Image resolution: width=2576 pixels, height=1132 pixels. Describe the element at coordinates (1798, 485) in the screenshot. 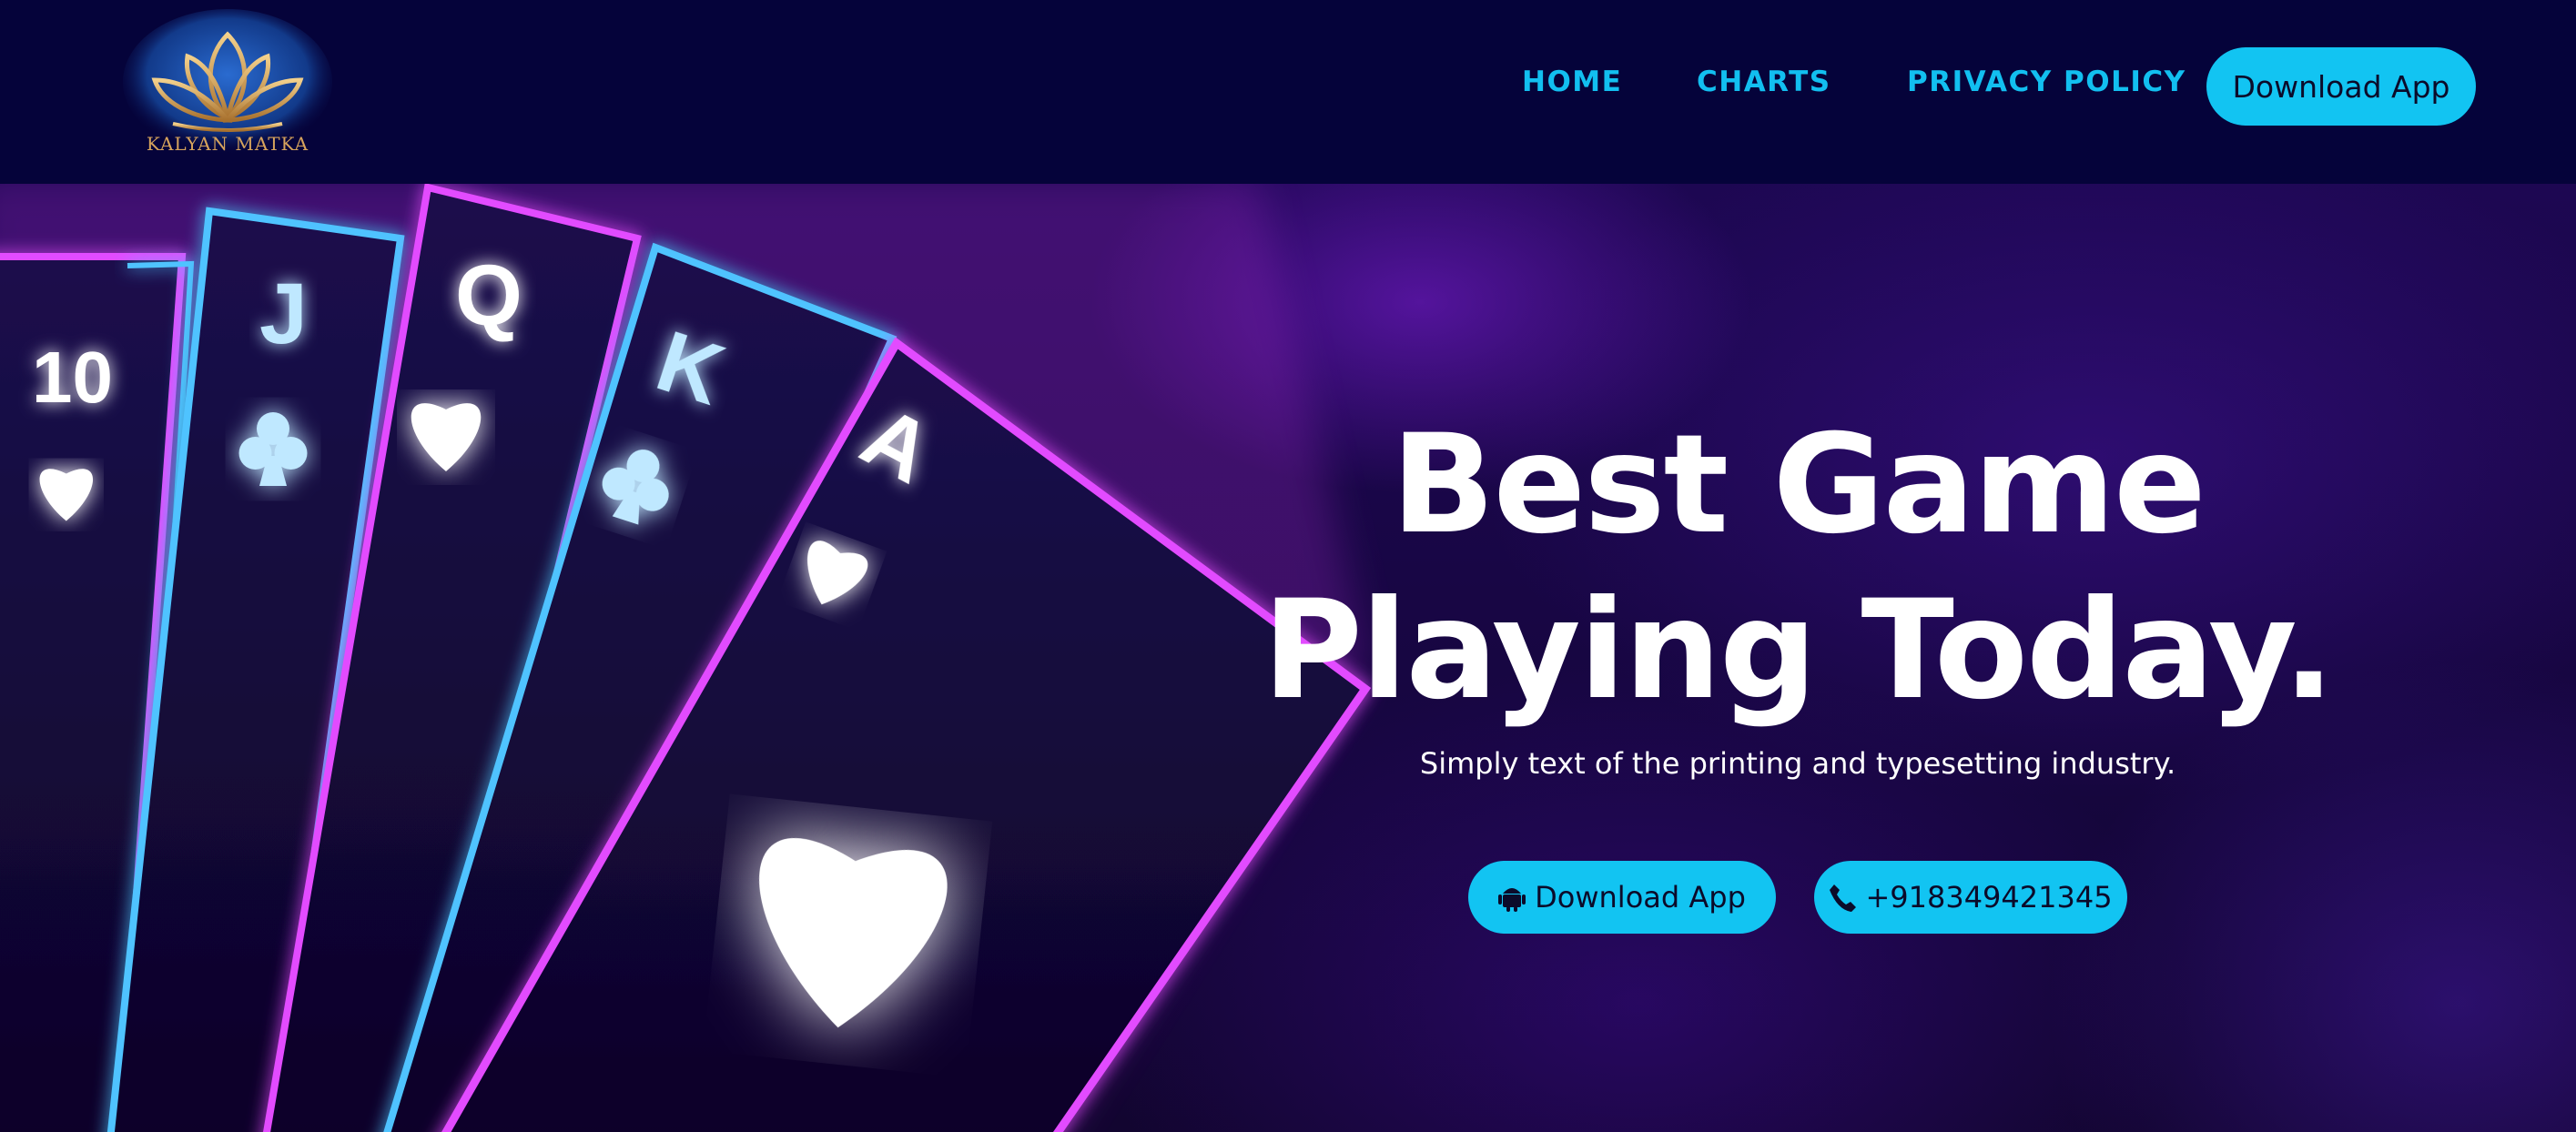

I see `hero-title-line1: Best Game` at that location.